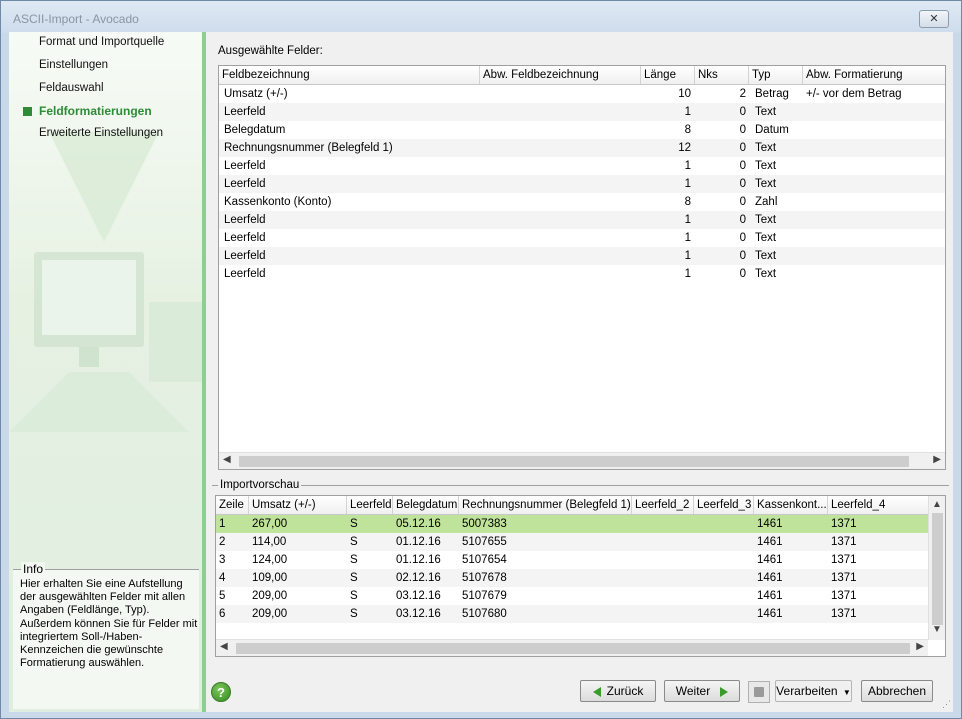  What do you see at coordinates (722, 75) in the screenshot?
I see `column-header-nks: Nks` at bounding box center [722, 75].